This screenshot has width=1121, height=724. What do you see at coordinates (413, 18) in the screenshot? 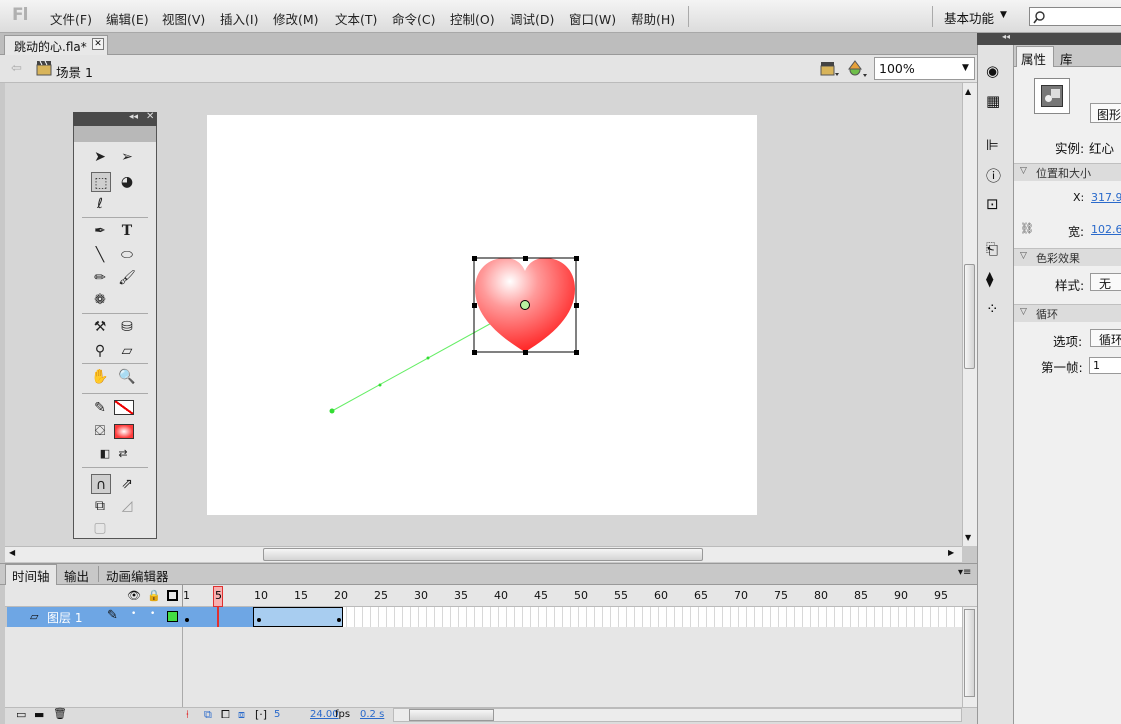
I see `menu-commands: 命令(C)` at bounding box center [413, 18].